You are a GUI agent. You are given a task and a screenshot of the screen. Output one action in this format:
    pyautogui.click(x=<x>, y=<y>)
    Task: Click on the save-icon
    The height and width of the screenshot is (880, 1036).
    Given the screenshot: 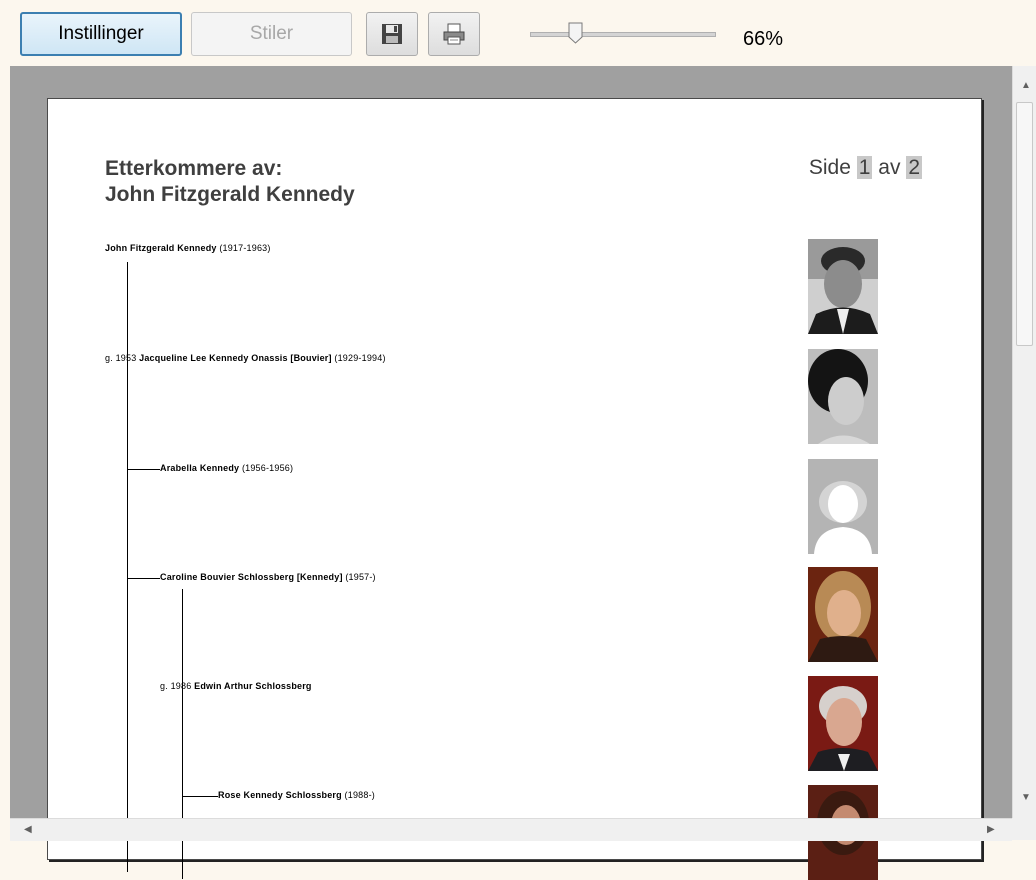 What is the action you would take?
    pyautogui.click(x=392, y=34)
    